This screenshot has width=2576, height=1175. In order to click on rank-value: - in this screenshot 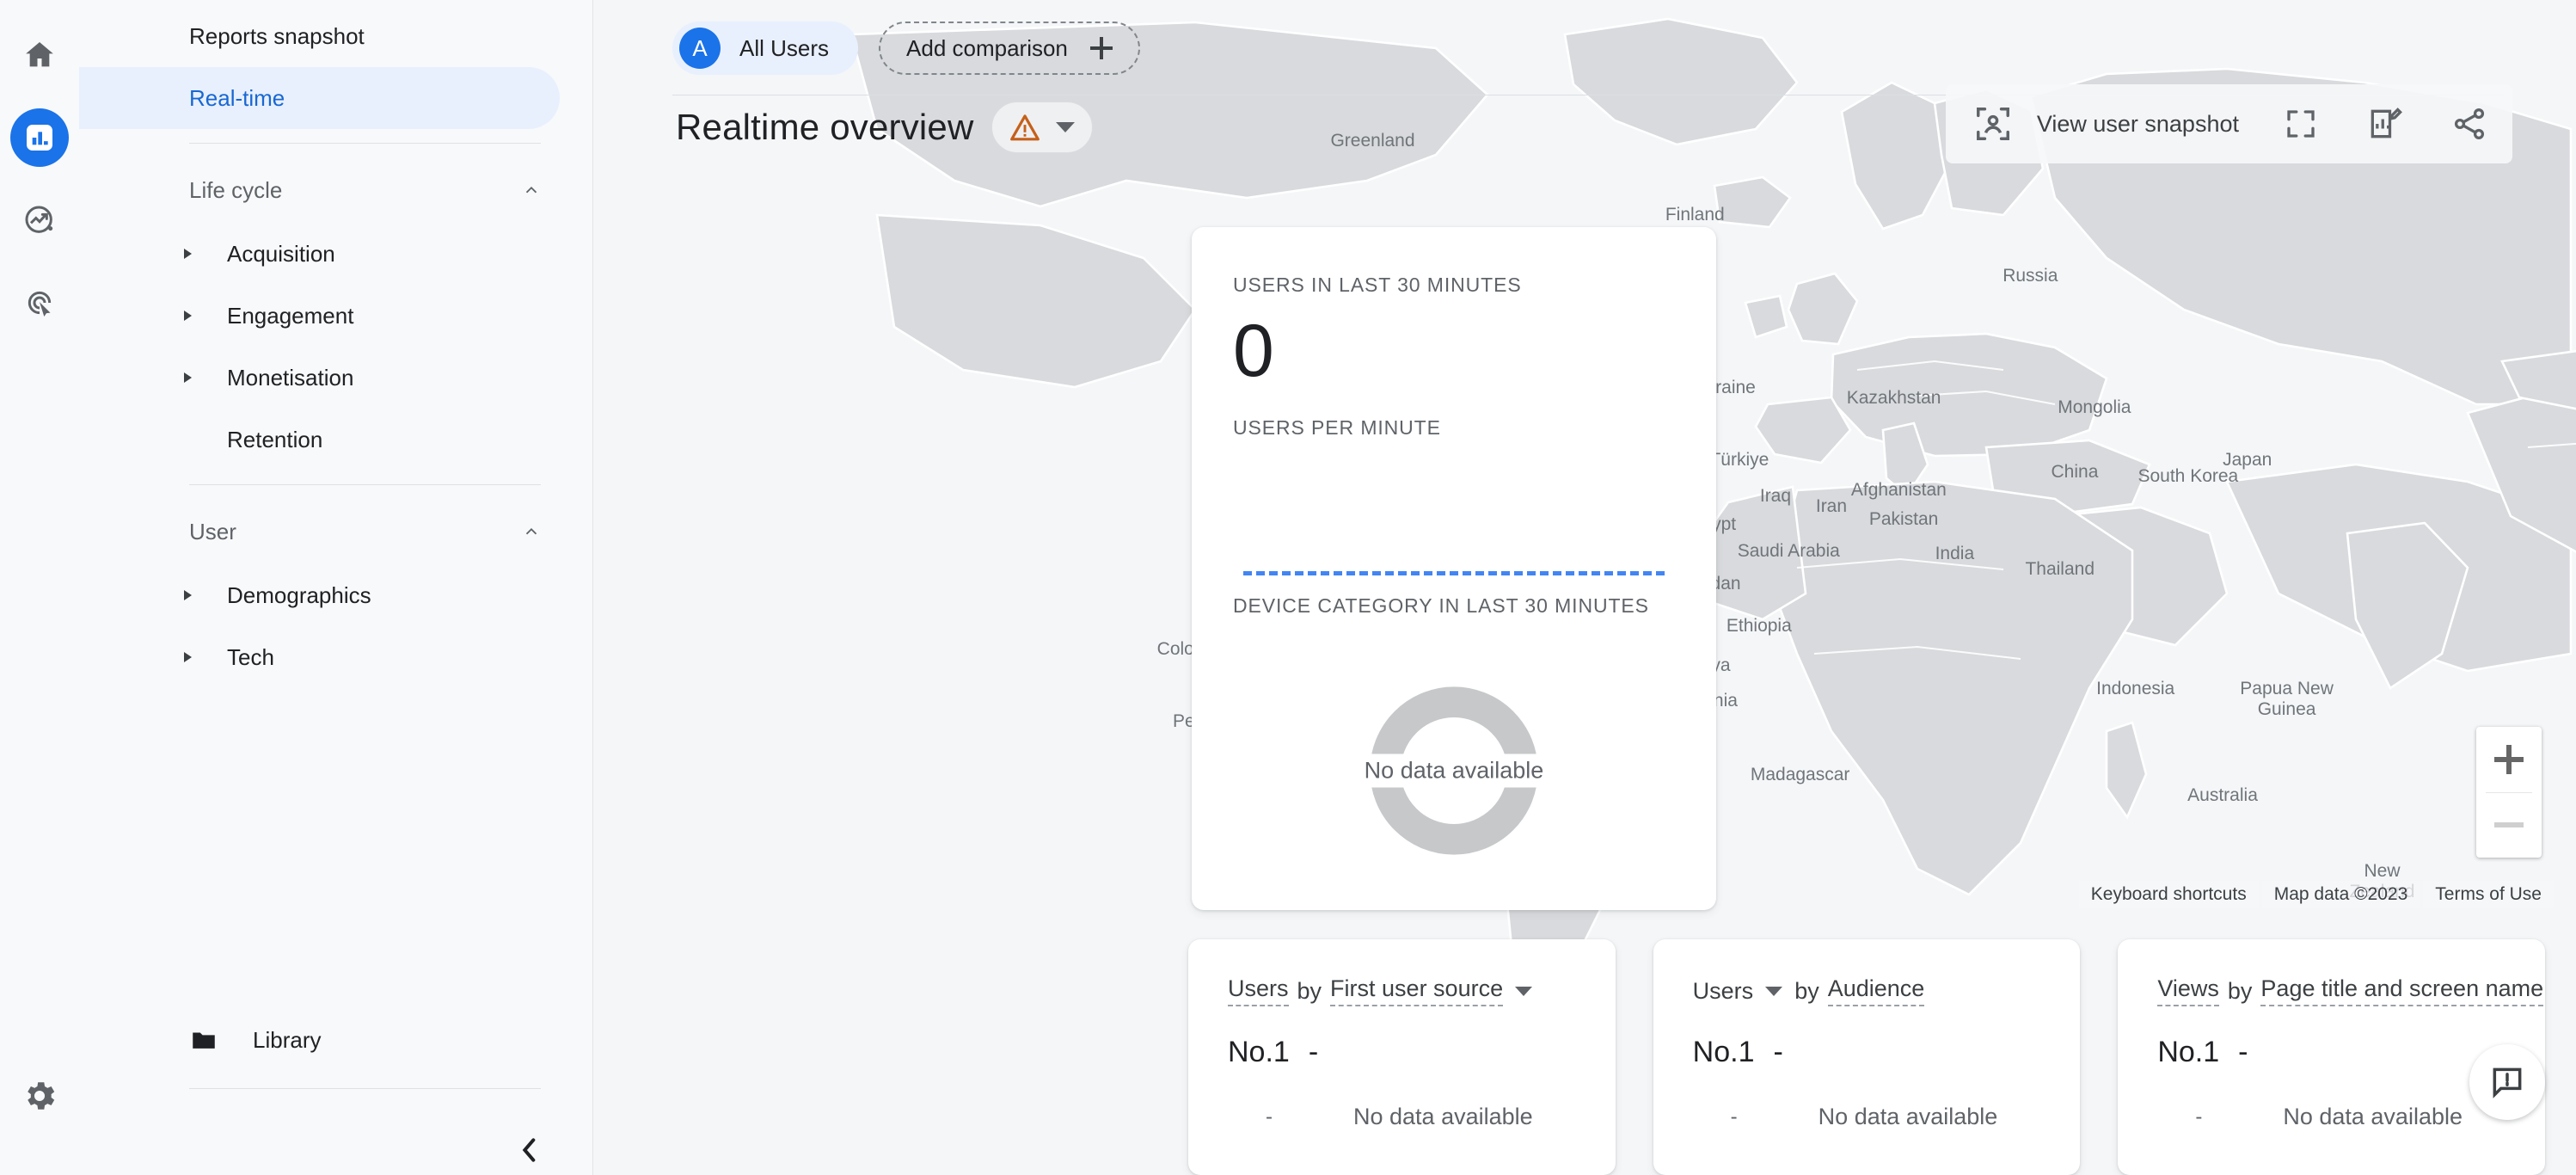, I will do `click(1313, 1052)`.